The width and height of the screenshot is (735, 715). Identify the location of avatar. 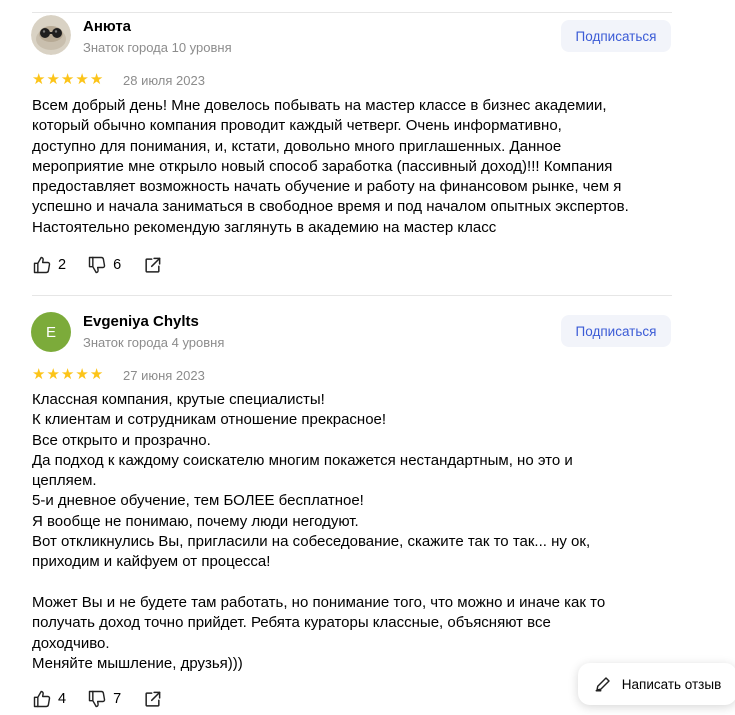
(51, 35).